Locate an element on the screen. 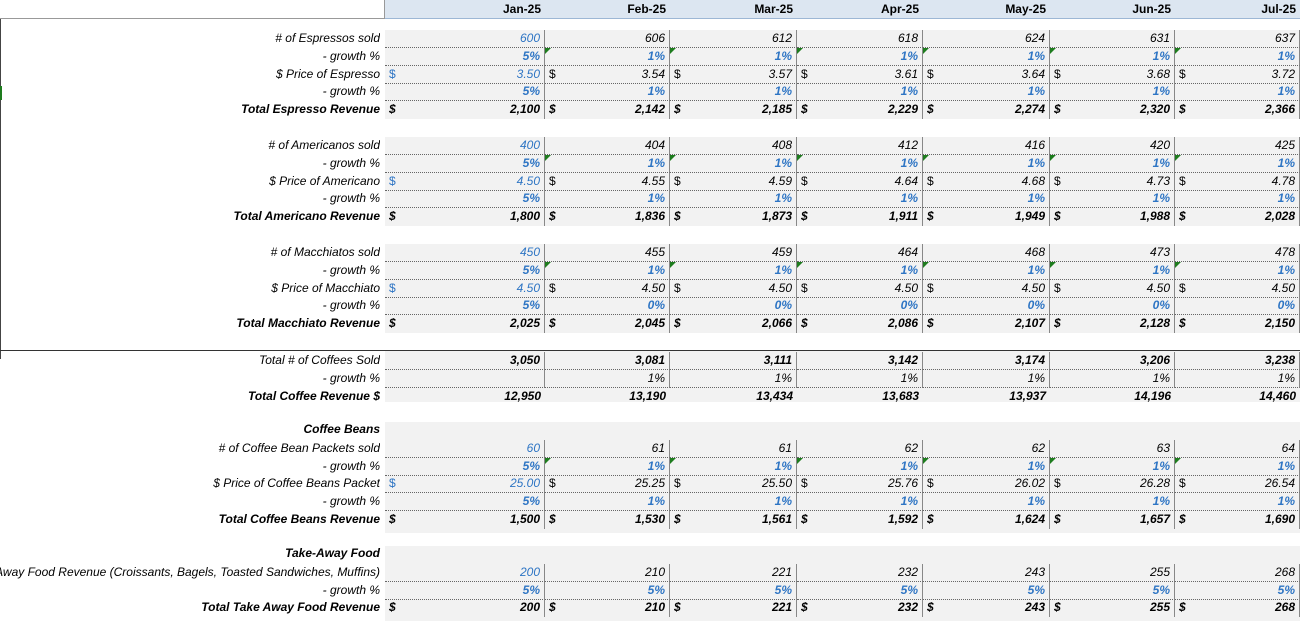 This screenshot has height=621, width=1300. value-cell: 600 is located at coordinates (465, 39).